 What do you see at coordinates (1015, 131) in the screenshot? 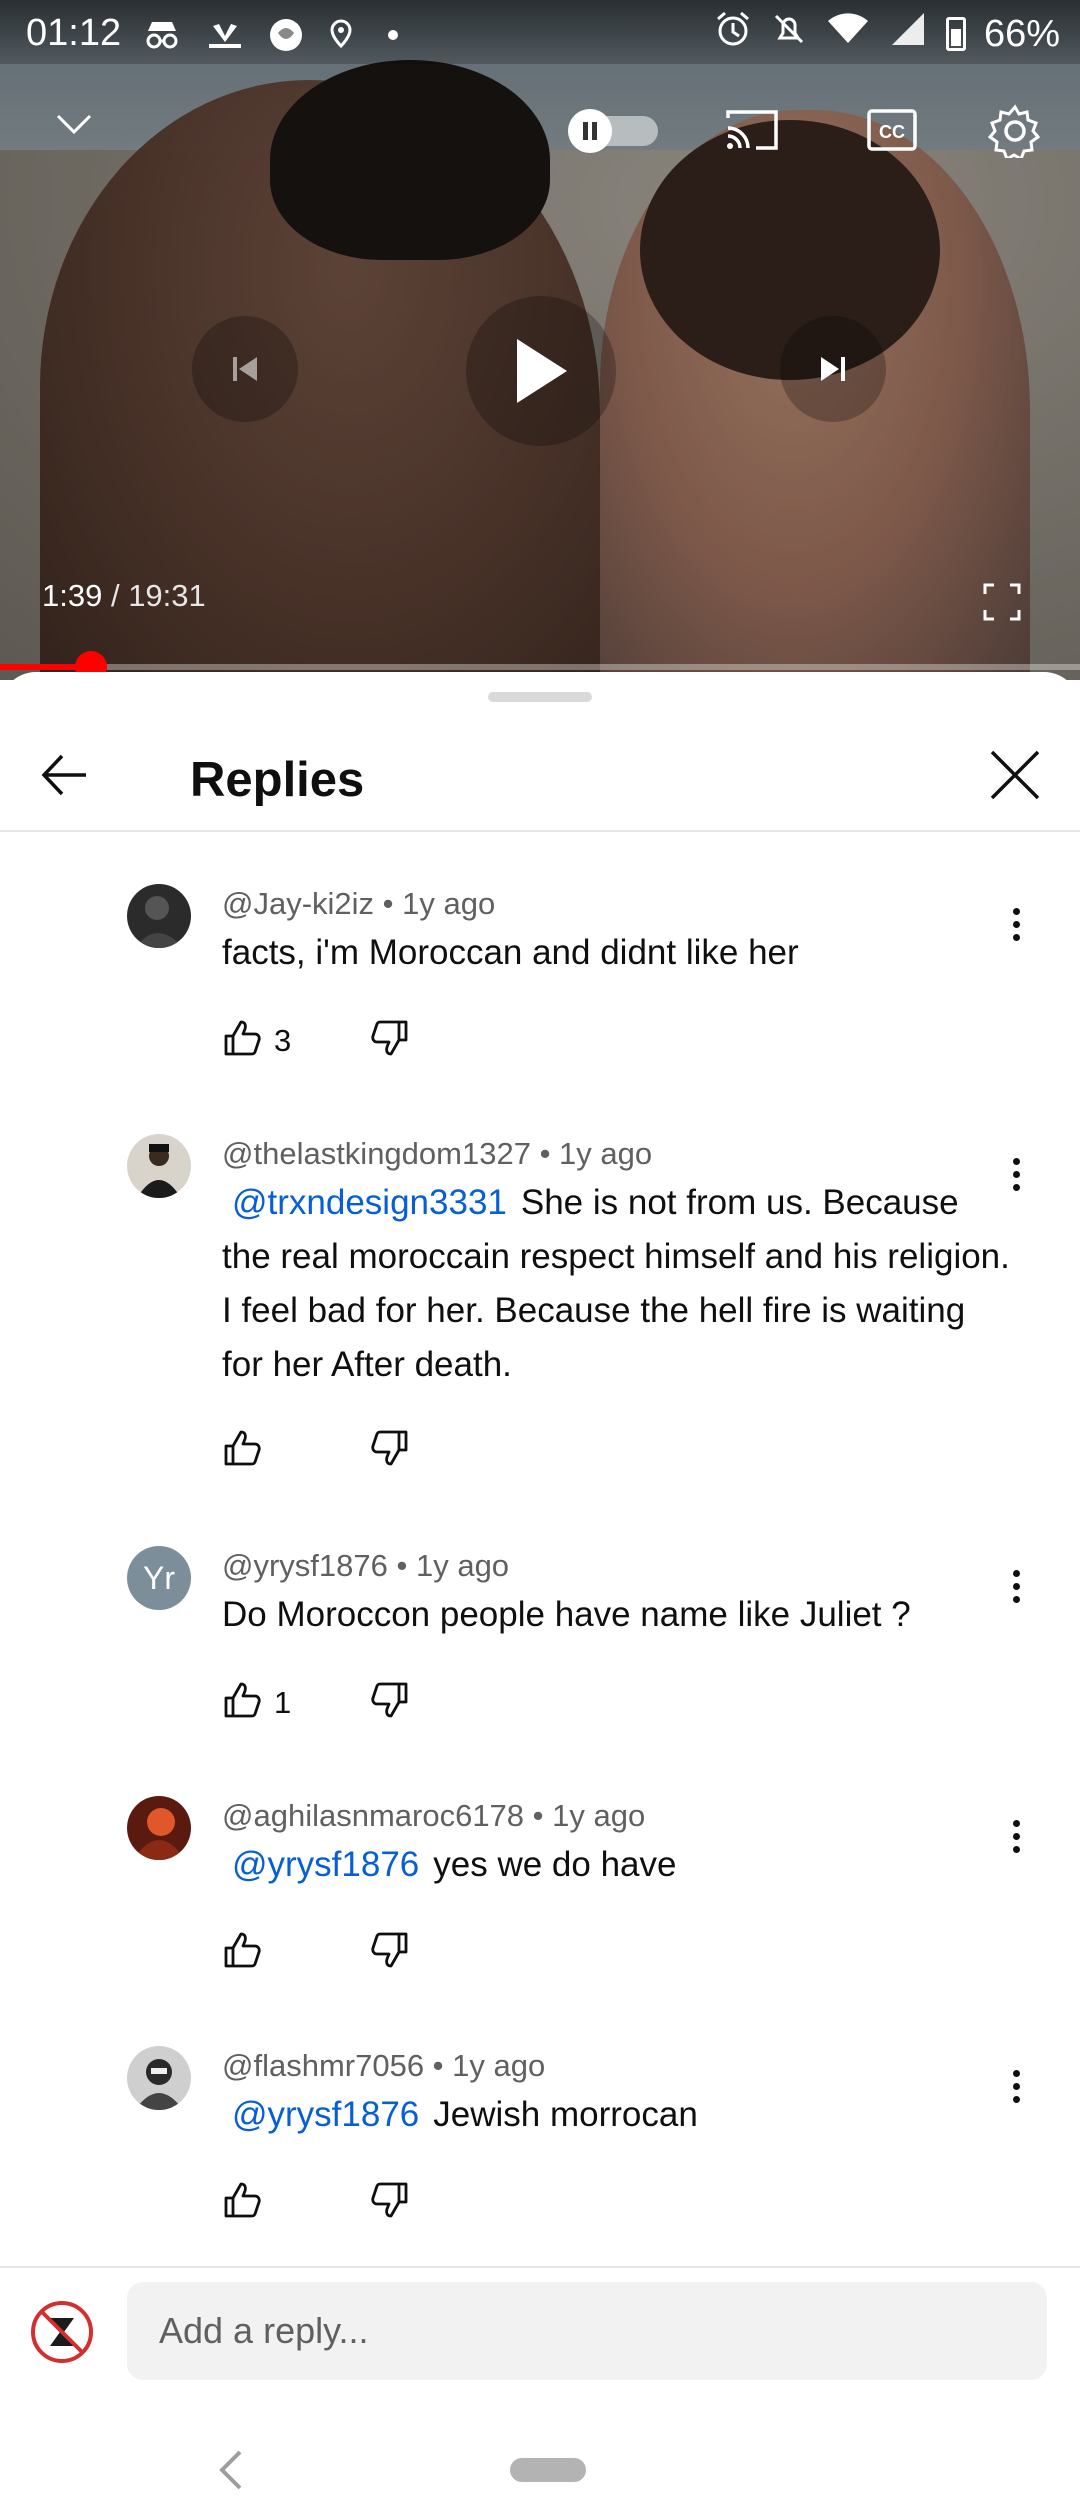
I see `settings-gear-icon` at bounding box center [1015, 131].